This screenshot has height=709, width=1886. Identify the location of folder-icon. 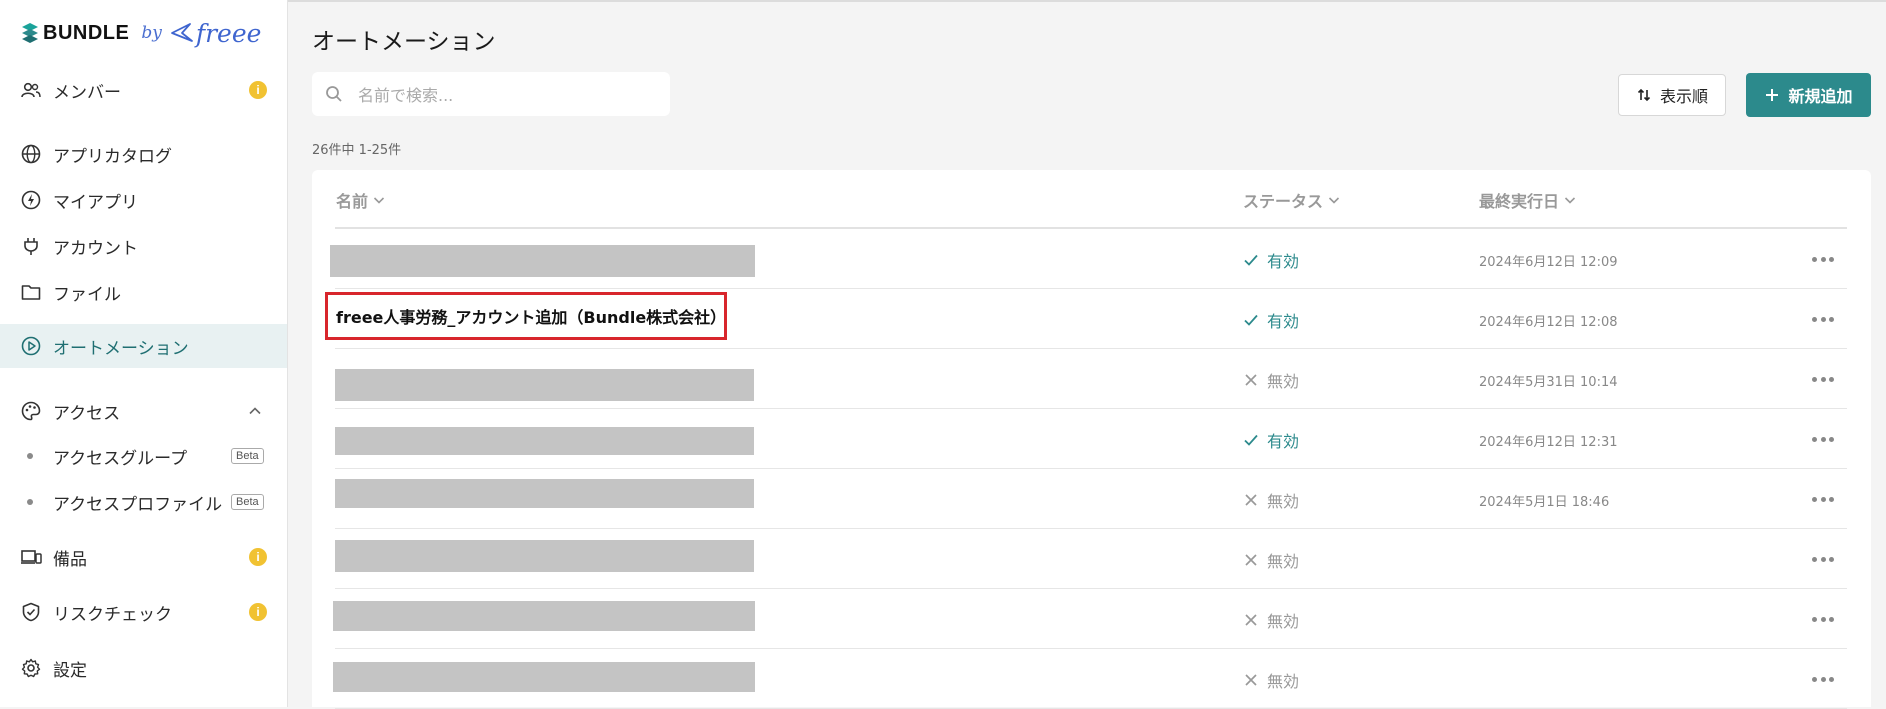
(31, 292).